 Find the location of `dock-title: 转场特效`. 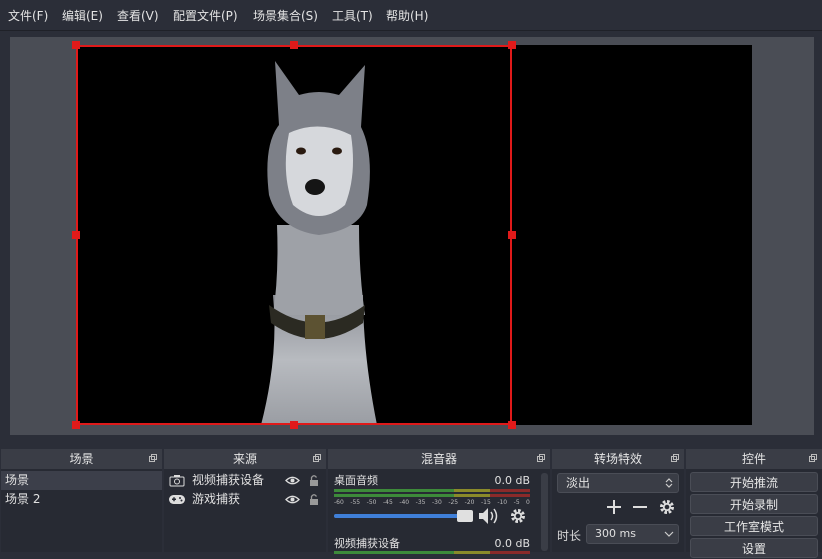

dock-title: 转场特效 is located at coordinates (618, 459).